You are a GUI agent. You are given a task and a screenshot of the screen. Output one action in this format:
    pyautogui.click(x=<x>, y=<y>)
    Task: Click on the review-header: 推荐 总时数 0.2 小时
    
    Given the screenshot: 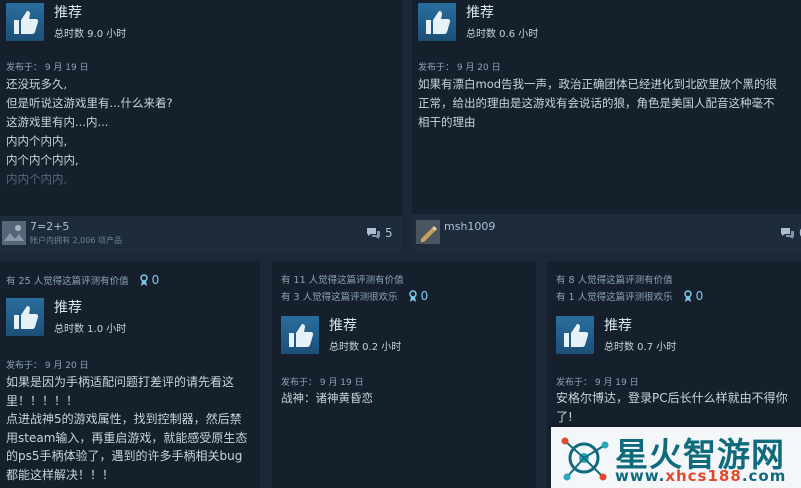 What is the action you would take?
    pyautogui.click(x=341, y=335)
    